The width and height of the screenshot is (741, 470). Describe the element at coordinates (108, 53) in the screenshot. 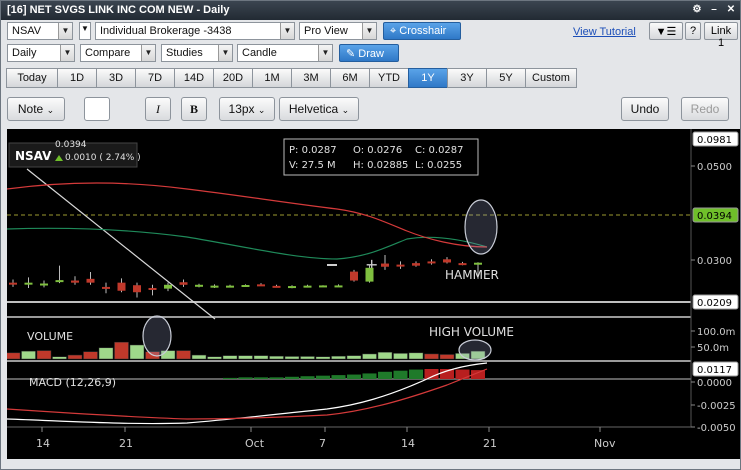

I see `compare-value: Compare` at that location.